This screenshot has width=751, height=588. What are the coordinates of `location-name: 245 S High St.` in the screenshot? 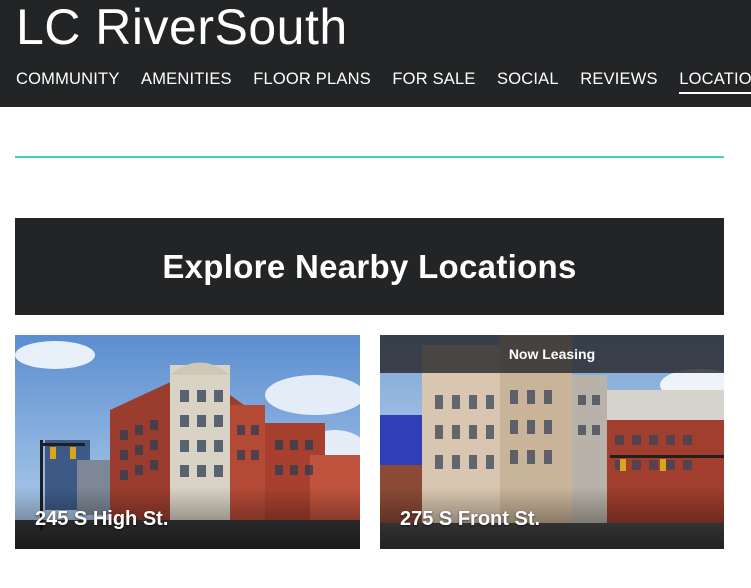 It's located at (101, 519).